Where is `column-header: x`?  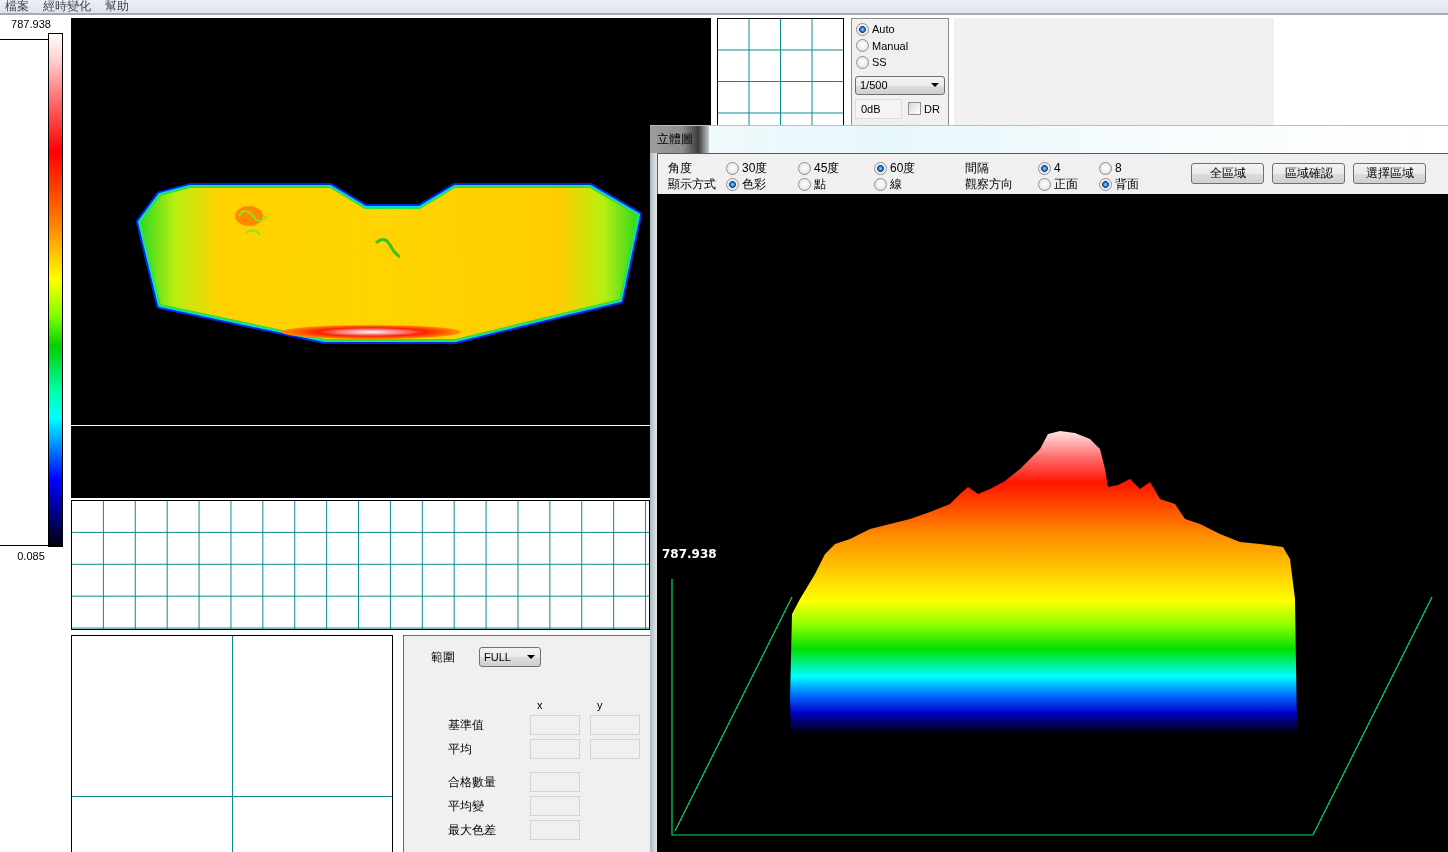 column-header: x is located at coordinates (540, 705).